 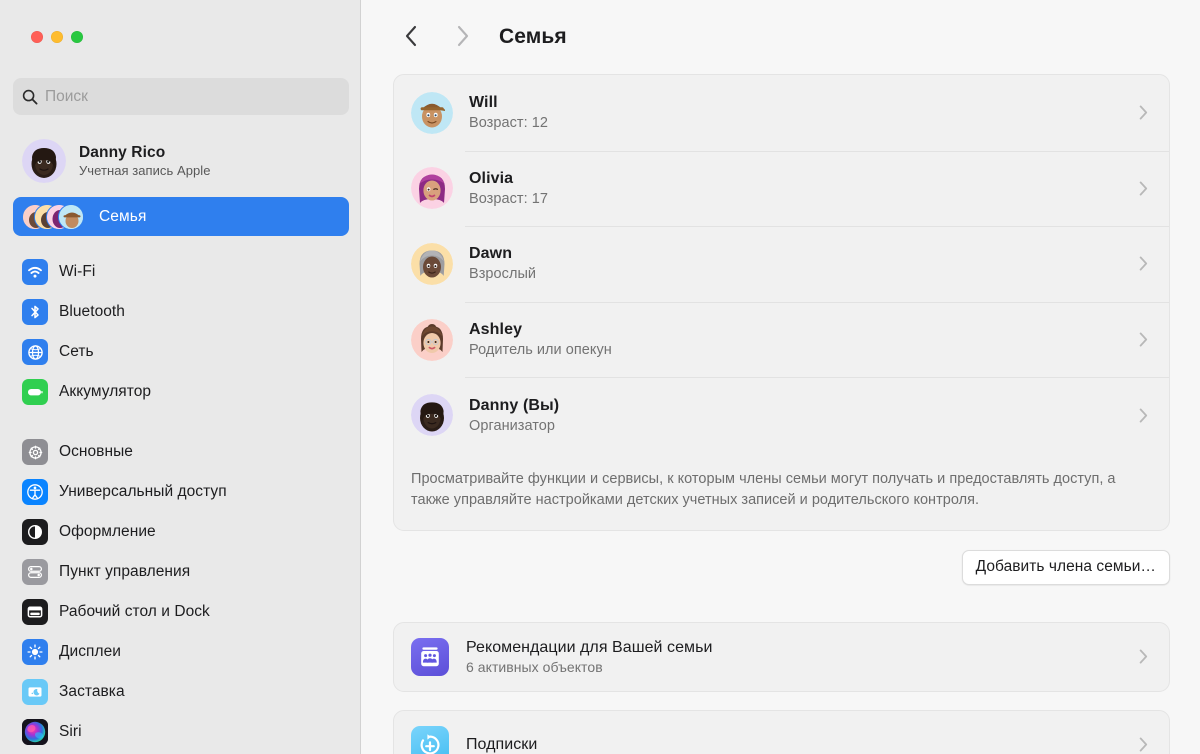 I want to click on sidebar-item-label: Wi-Fi, so click(x=77, y=271).